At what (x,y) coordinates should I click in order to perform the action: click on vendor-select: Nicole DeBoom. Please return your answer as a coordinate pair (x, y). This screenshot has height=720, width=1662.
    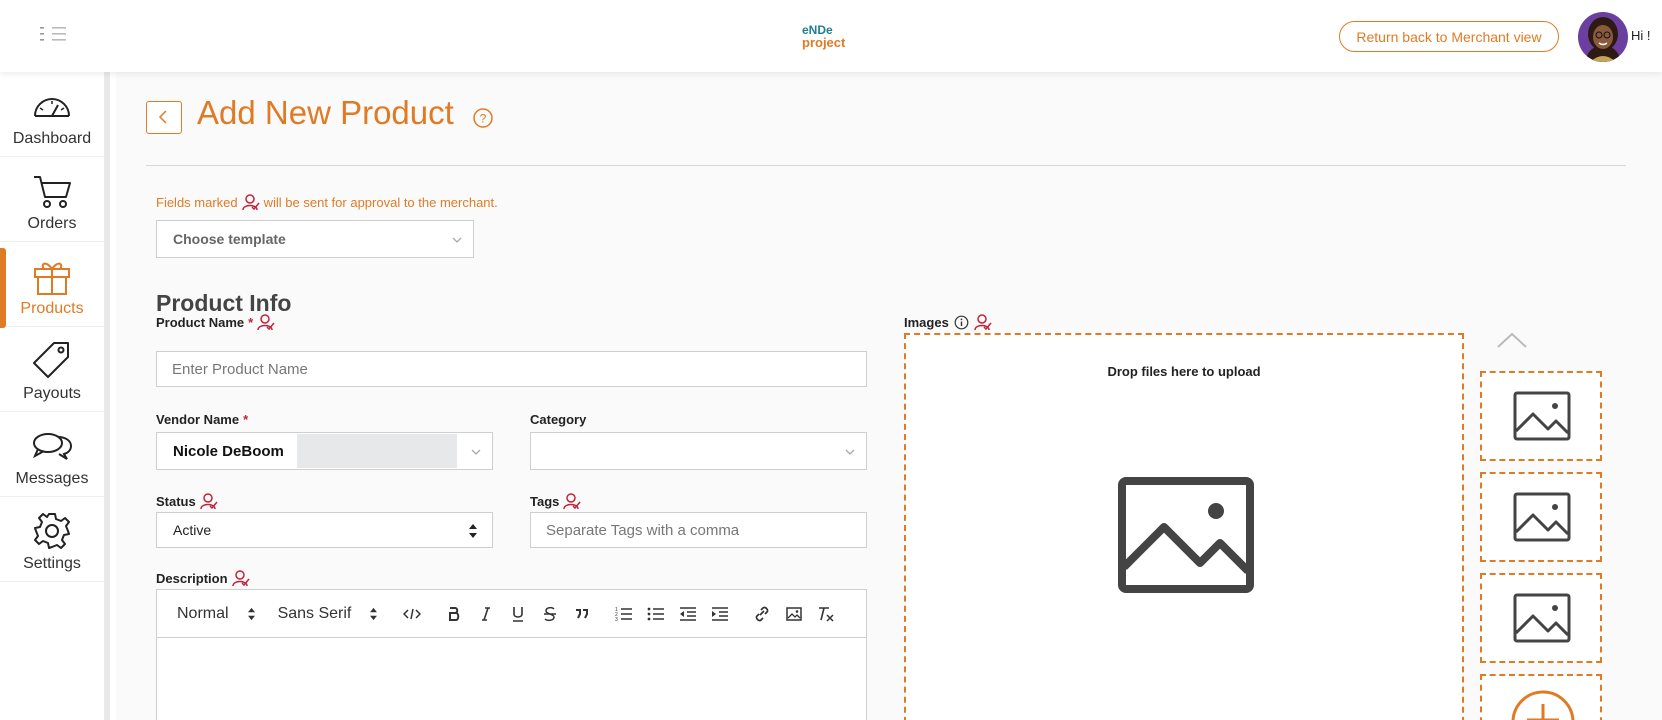
    Looking at the image, I should click on (324, 451).